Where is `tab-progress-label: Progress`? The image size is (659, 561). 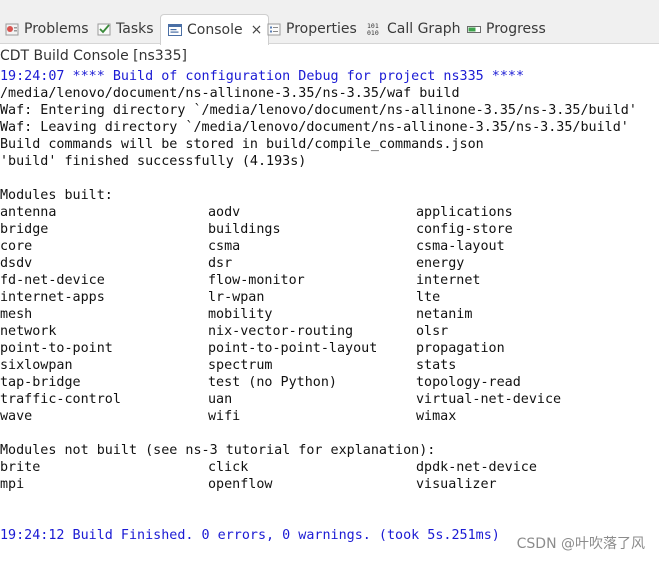
tab-progress-label: Progress is located at coordinates (516, 29).